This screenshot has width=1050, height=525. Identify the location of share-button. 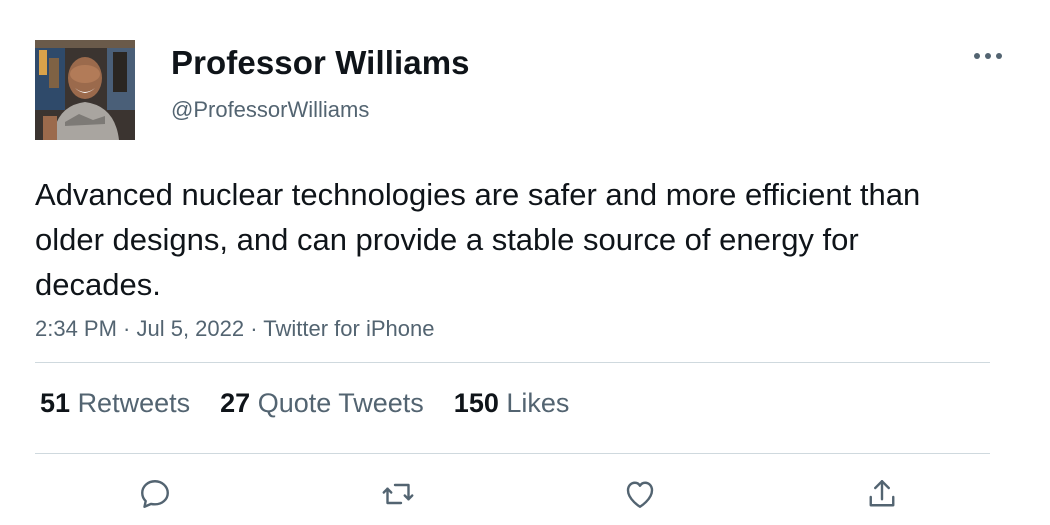
(882, 494).